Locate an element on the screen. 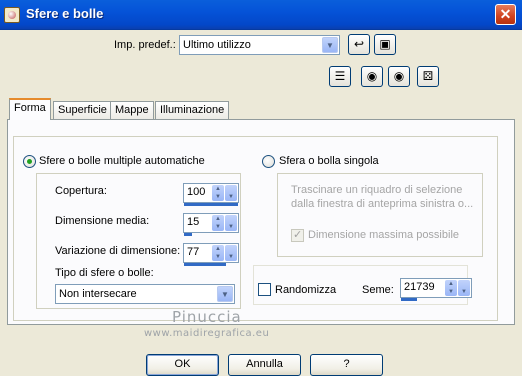 Image resolution: width=522 pixels, height=376 pixels. seed-value: 21739 is located at coordinates (419, 287).